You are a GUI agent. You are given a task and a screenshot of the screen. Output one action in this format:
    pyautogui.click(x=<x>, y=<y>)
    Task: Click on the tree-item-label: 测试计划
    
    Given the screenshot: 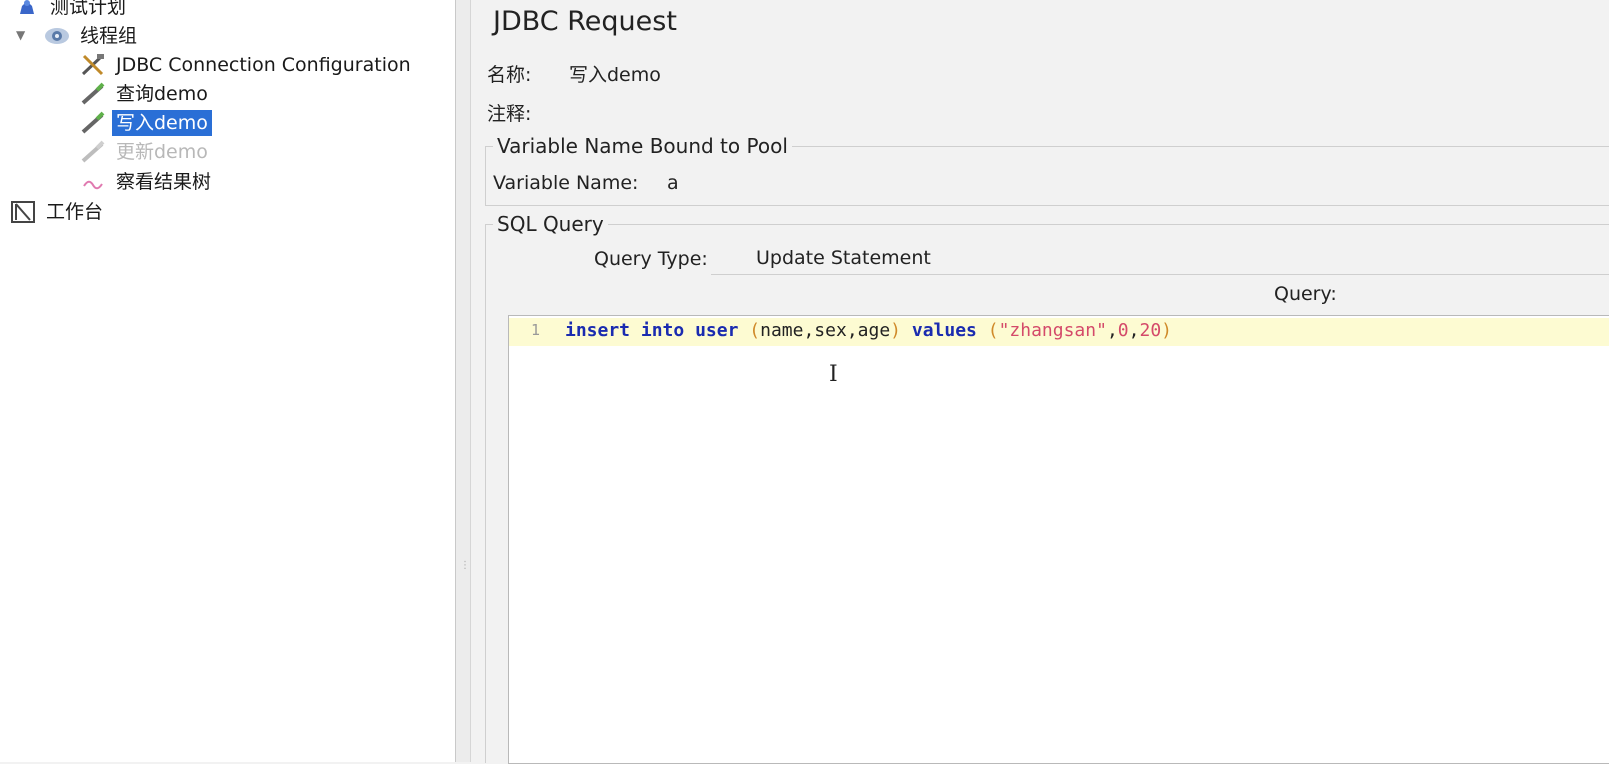 What is the action you would take?
    pyautogui.click(x=88, y=9)
    